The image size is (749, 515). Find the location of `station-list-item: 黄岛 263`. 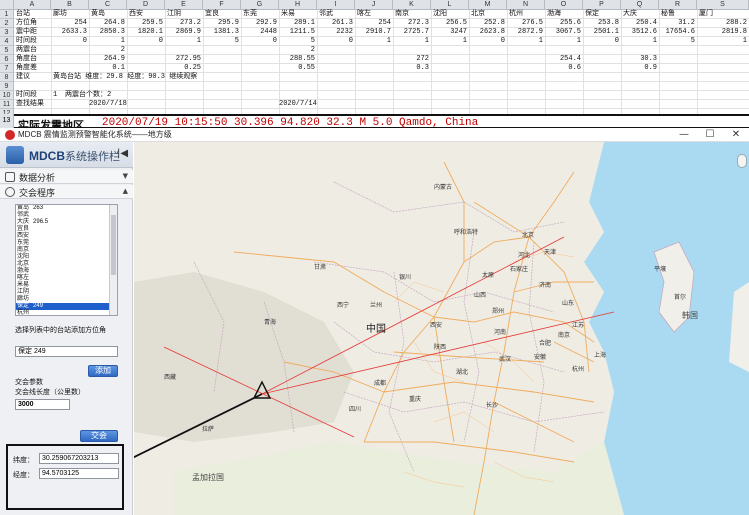

station-list-item: 黄岛 263 is located at coordinates (66, 208).